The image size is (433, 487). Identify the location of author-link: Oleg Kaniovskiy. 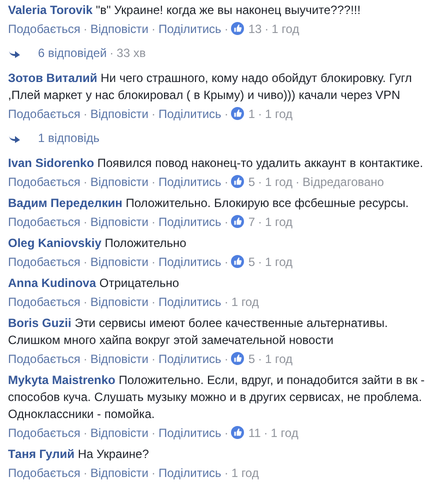
(55, 243).